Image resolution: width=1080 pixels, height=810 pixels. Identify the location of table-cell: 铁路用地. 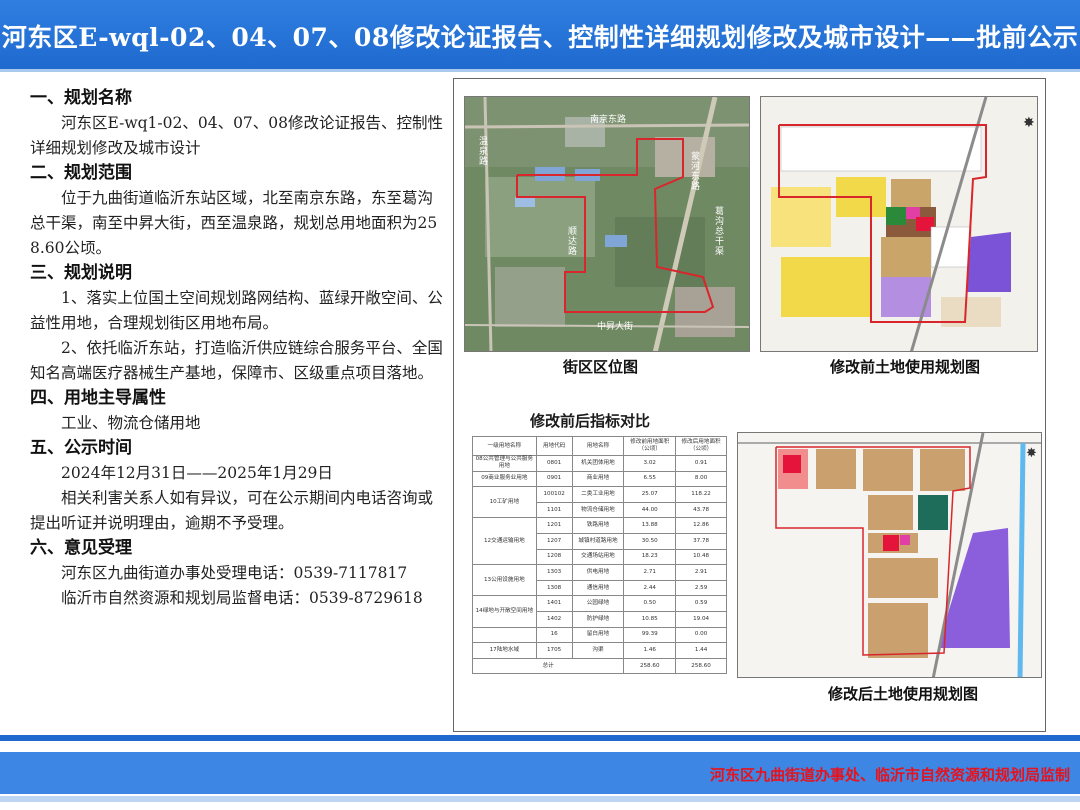
(598, 525).